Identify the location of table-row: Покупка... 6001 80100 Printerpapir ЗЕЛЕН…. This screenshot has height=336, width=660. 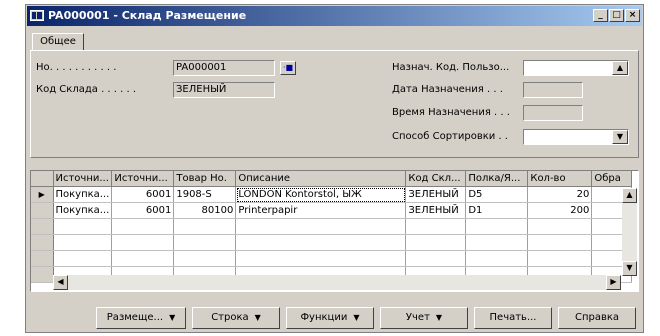
(332, 210).